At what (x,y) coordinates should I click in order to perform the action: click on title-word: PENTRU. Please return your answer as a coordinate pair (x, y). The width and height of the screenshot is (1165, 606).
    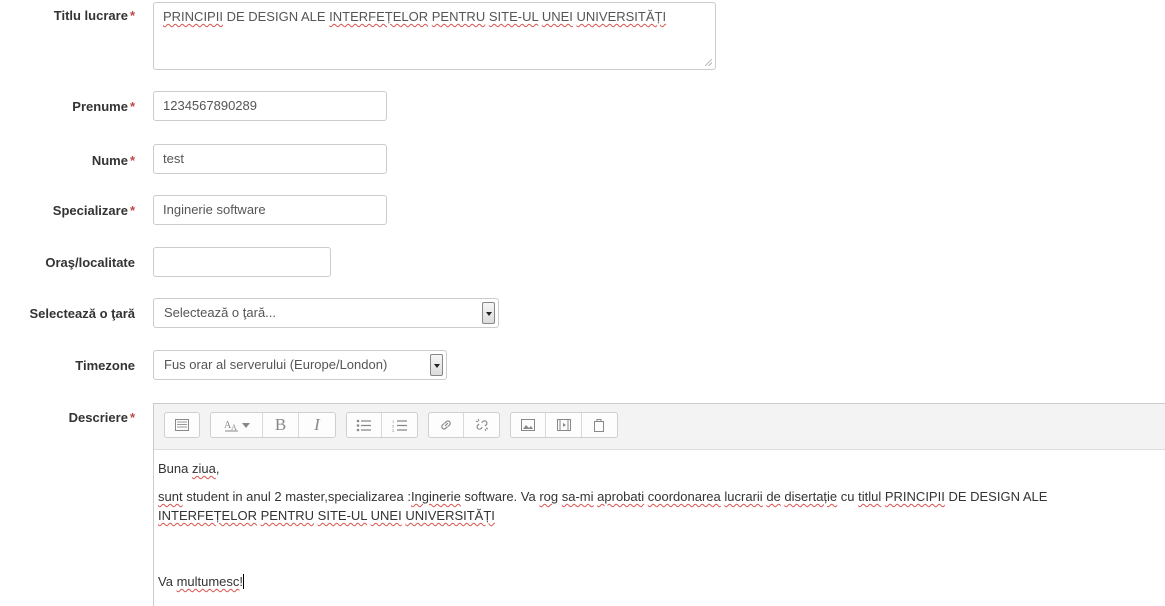
    Looking at the image, I should click on (458, 16).